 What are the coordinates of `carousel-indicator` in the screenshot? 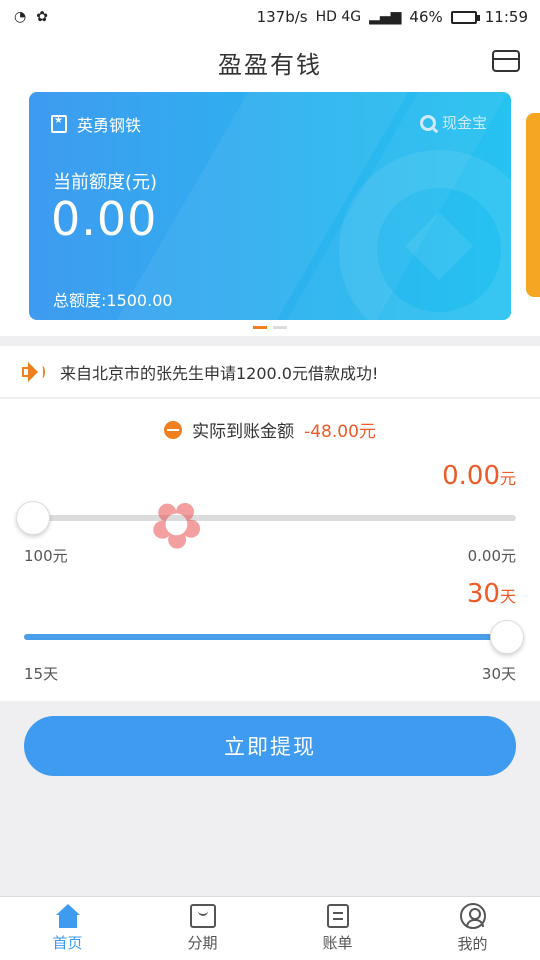 It's located at (270, 327).